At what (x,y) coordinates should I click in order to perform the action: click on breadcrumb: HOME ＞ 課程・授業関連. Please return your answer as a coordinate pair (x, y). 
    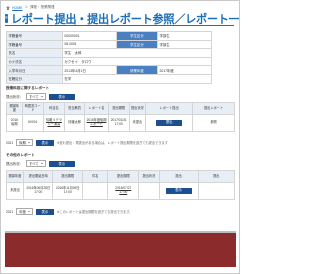
    Looking at the image, I should click on (30, 7).